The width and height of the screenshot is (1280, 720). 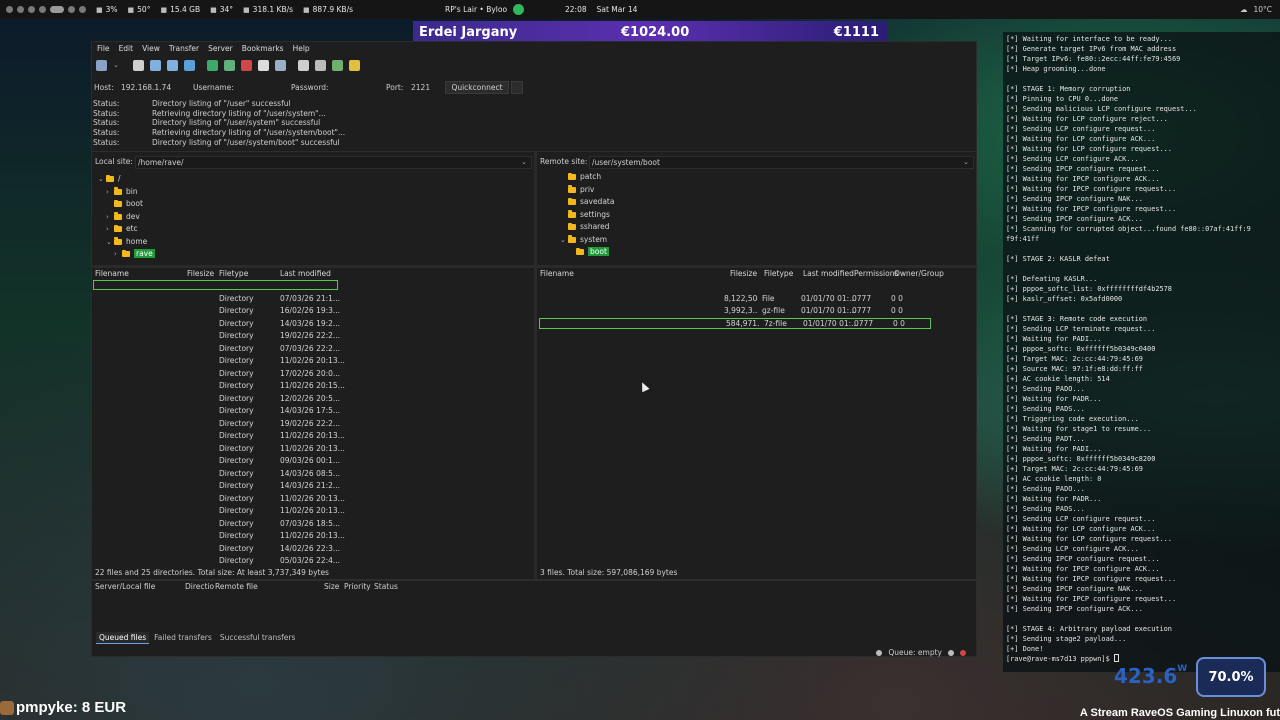 I want to click on column-header: Owner/Group, so click(x=919, y=274).